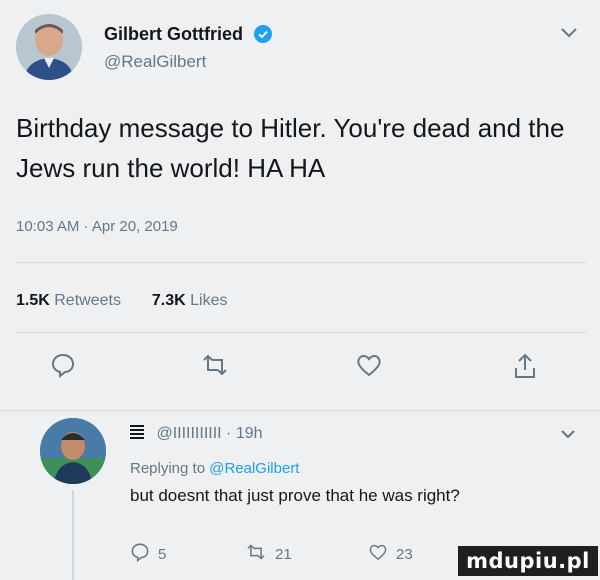  Describe the element at coordinates (390, 554) in the screenshot. I see `reply-like-button: 23` at that location.